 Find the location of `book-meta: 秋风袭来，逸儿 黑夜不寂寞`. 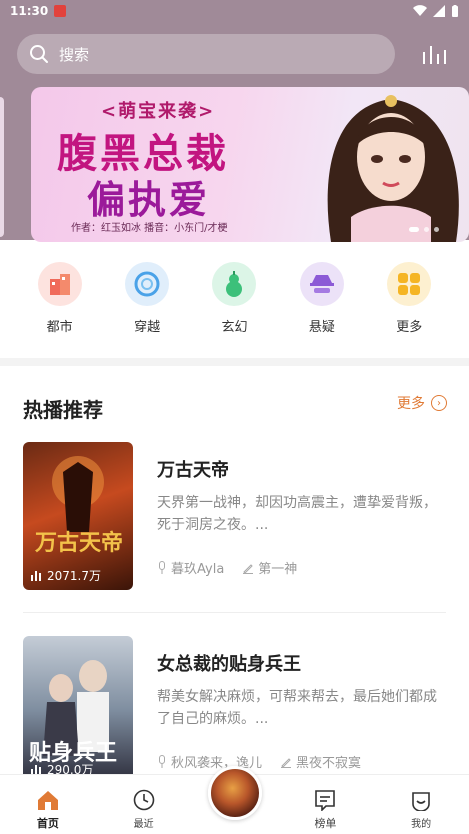

book-meta: 秋风袭来，逸儿 黑夜不寂寞 is located at coordinates (259, 761).